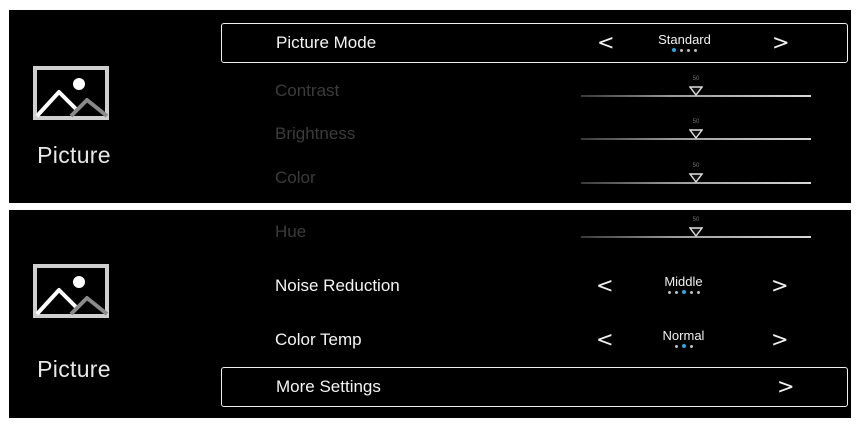 This screenshot has height=427, width=864. Describe the element at coordinates (328, 386) in the screenshot. I see `row-label: More Settings` at that location.